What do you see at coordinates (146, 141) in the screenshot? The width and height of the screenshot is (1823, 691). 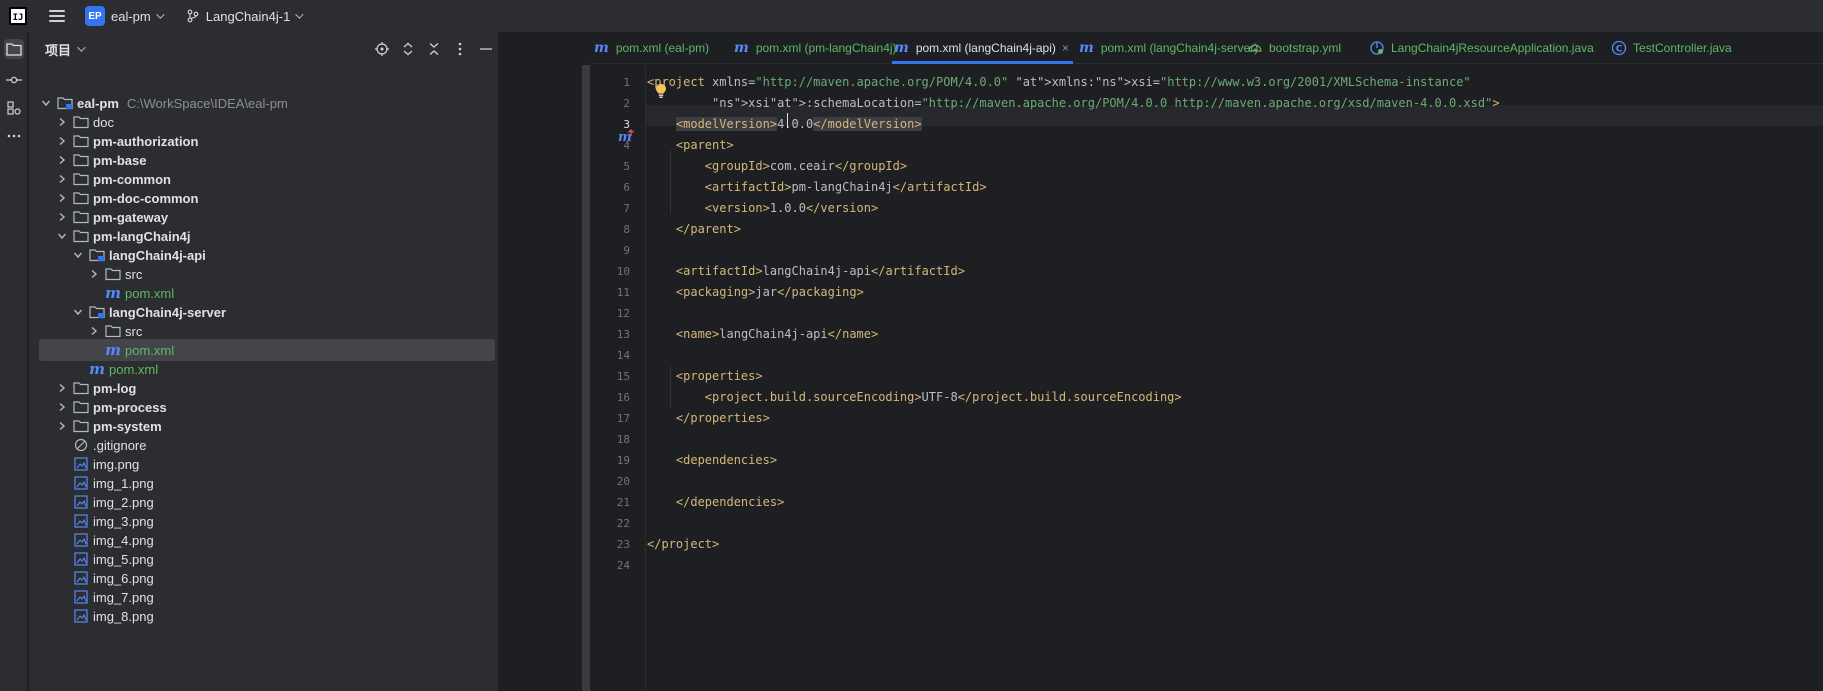 I see `tree-item-label: pm-authorization` at bounding box center [146, 141].